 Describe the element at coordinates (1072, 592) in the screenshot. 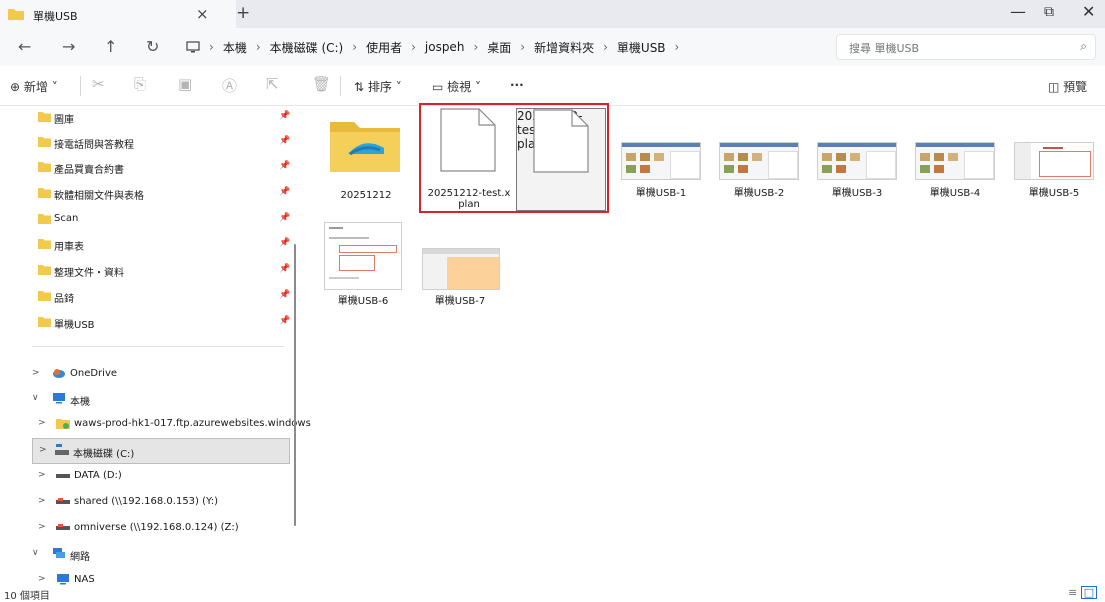

I see `details-view-icon: ≡` at that location.